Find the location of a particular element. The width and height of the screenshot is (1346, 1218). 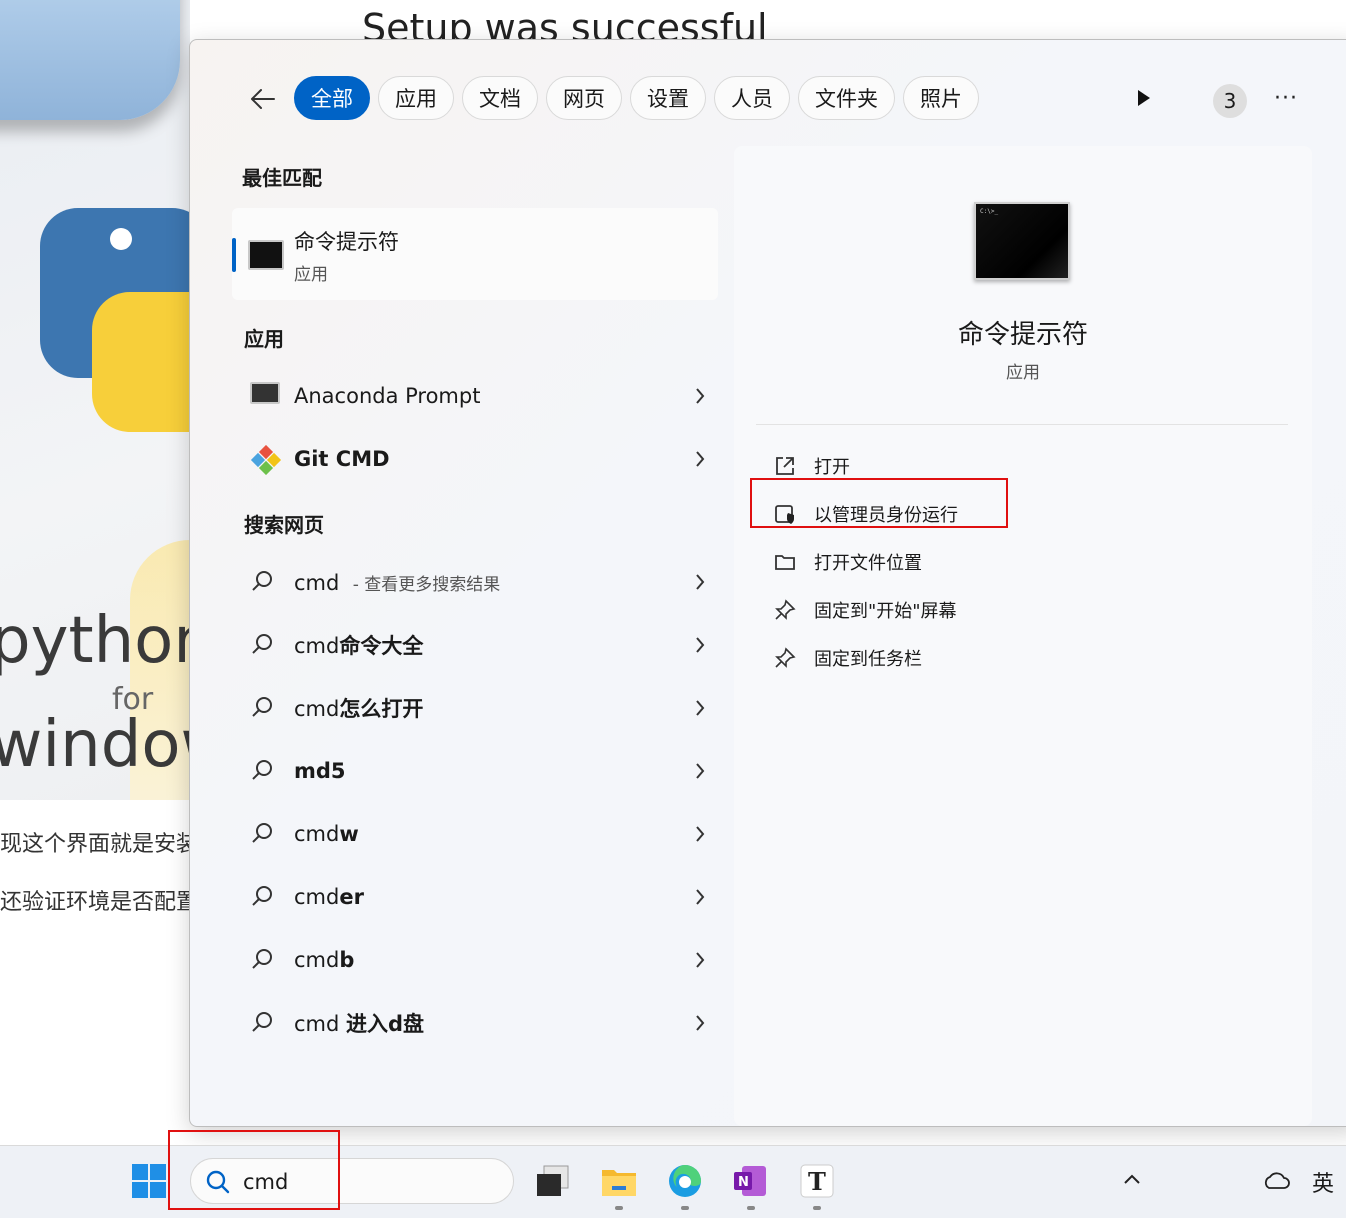

web-result: cmd - 查看更多搜索结果 is located at coordinates (476, 582).